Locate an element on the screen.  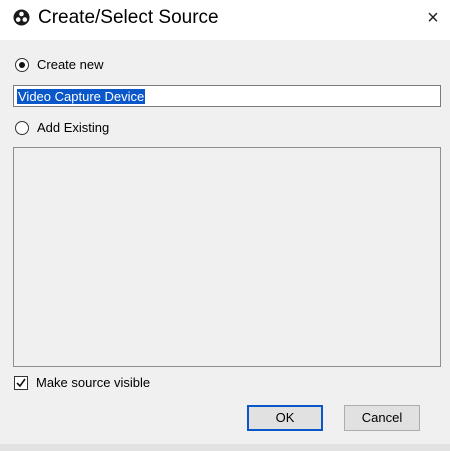
close-icon: × is located at coordinates (433, 18).